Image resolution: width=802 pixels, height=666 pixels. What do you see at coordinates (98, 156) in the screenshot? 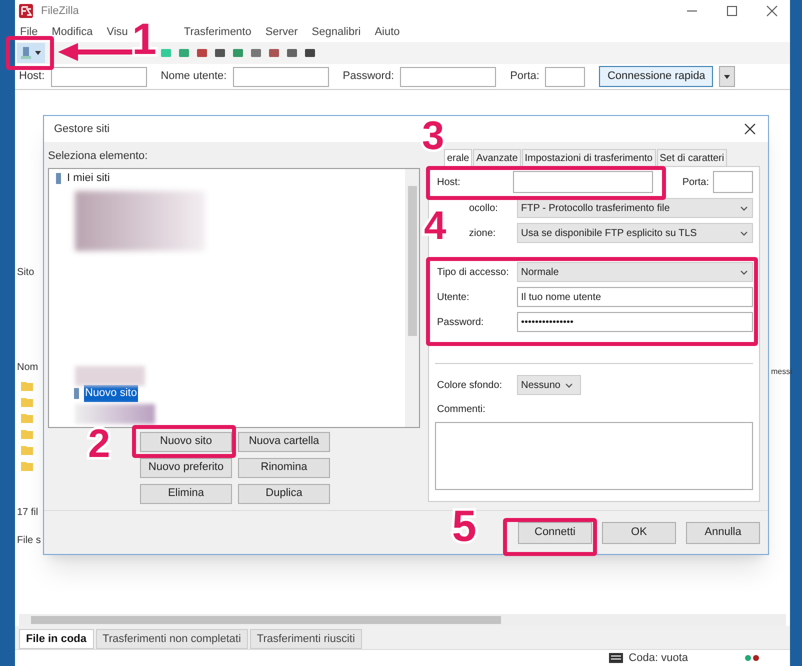
I see `section-label: Seleziona elemento:` at bounding box center [98, 156].